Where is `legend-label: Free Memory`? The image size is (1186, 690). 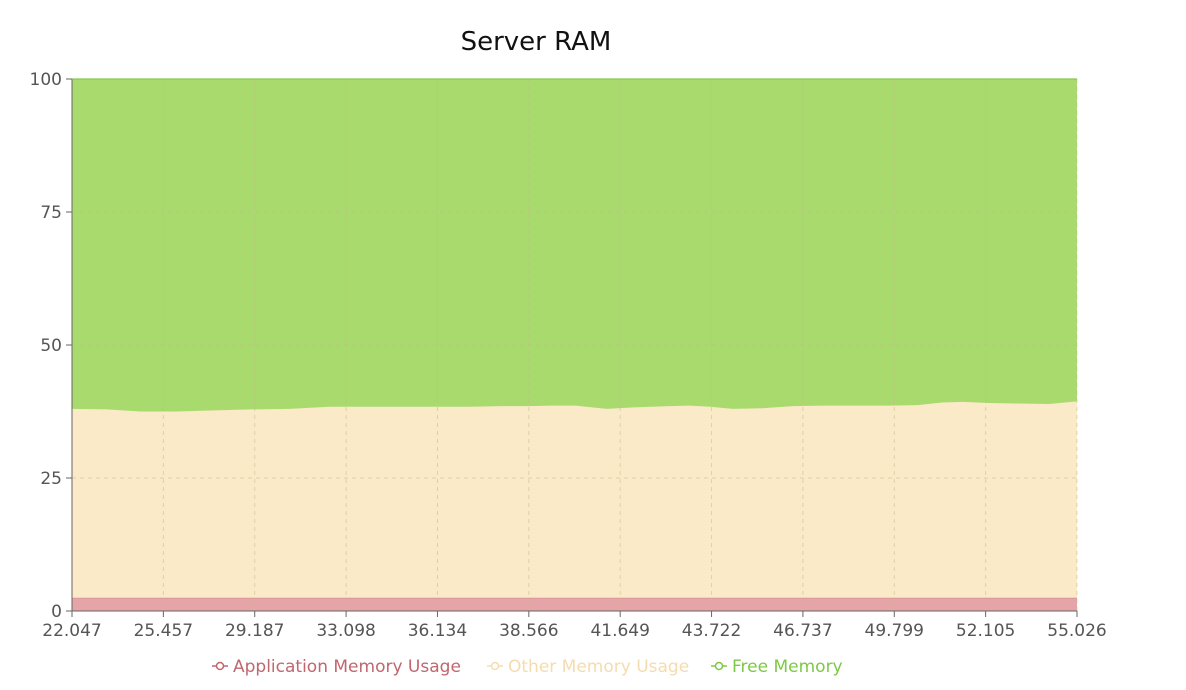 legend-label: Free Memory is located at coordinates (787, 667).